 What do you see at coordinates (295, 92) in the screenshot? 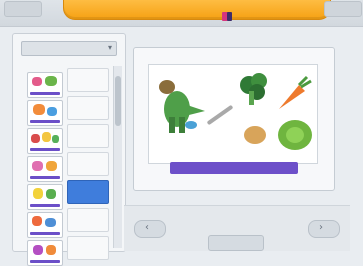
I see `carrot-sticker` at bounding box center [295, 92].